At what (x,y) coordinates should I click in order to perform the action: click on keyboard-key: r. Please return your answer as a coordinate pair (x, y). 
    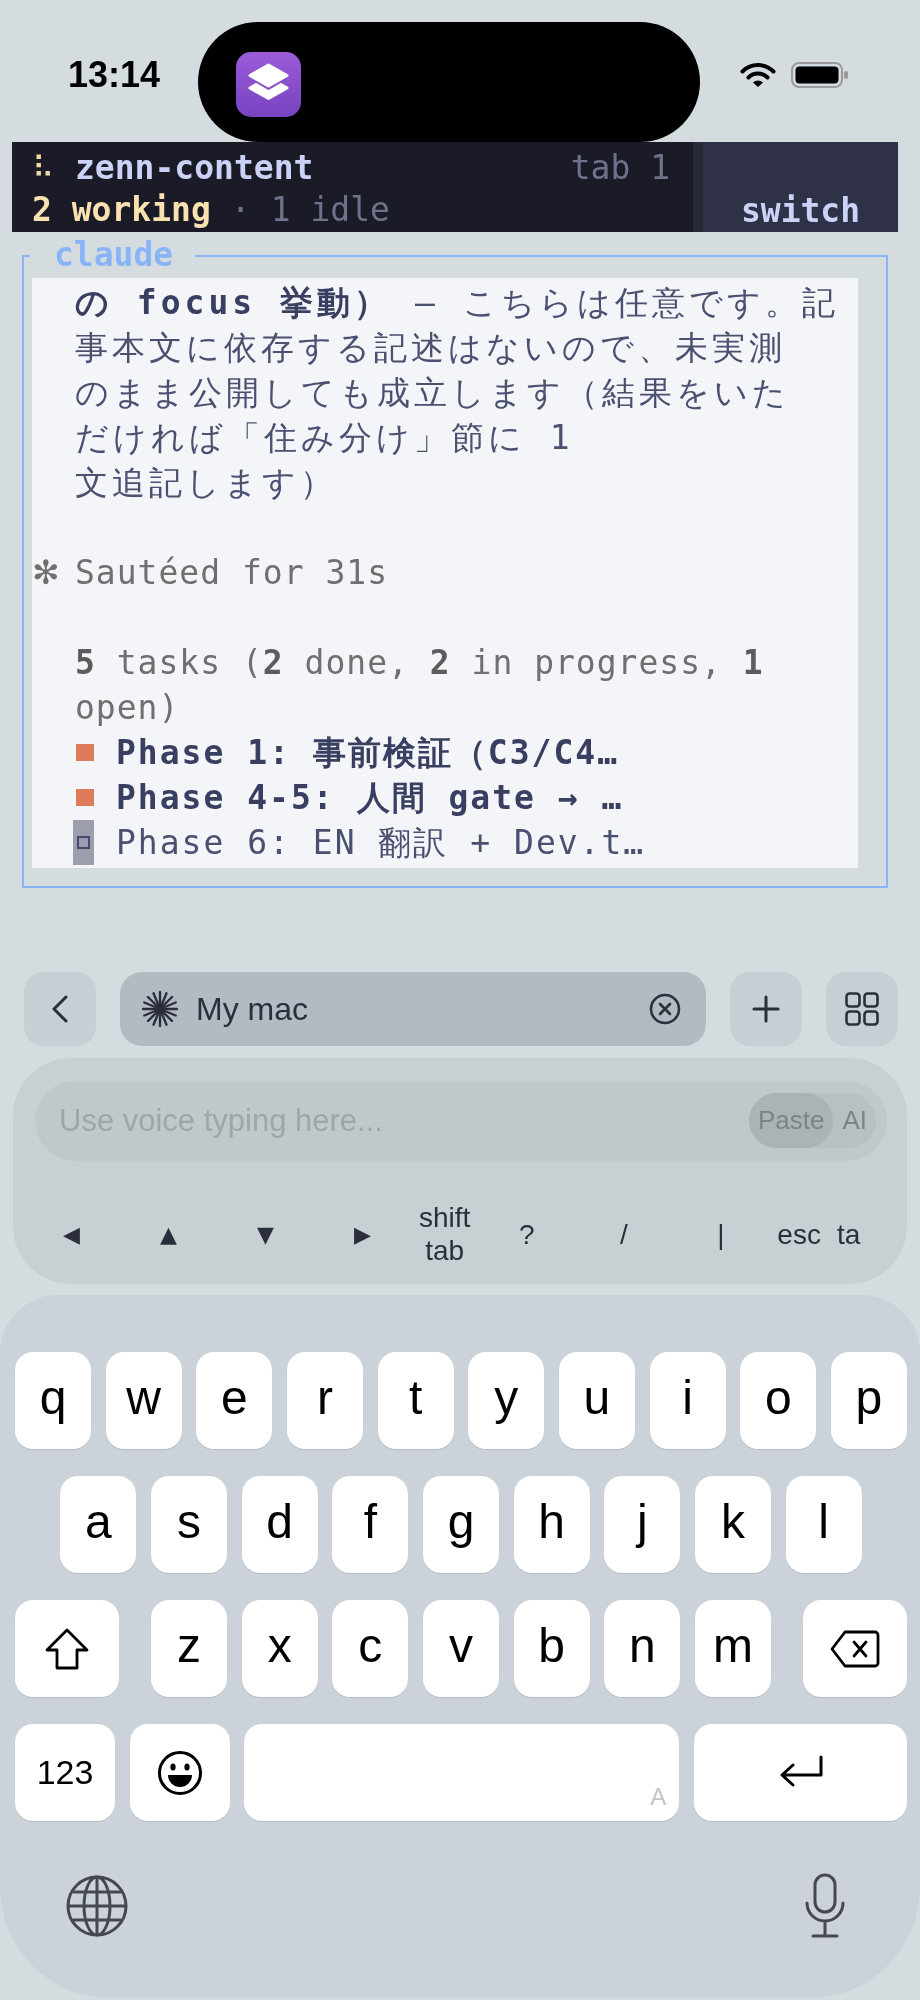
    Looking at the image, I should click on (324, 1400).